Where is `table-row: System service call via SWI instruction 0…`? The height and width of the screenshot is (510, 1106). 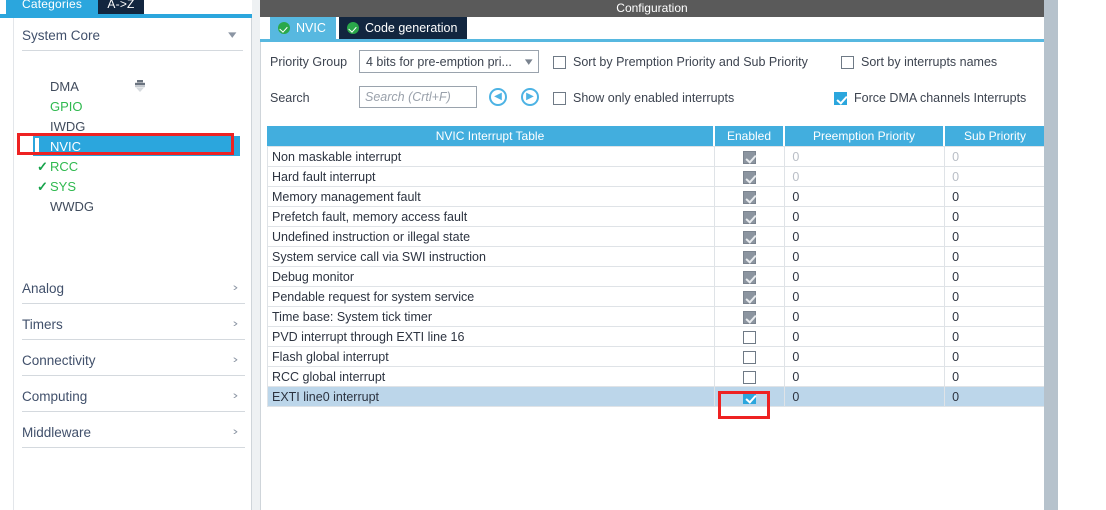 table-row: System service call via SWI instruction 0… is located at coordinates (656, 257).